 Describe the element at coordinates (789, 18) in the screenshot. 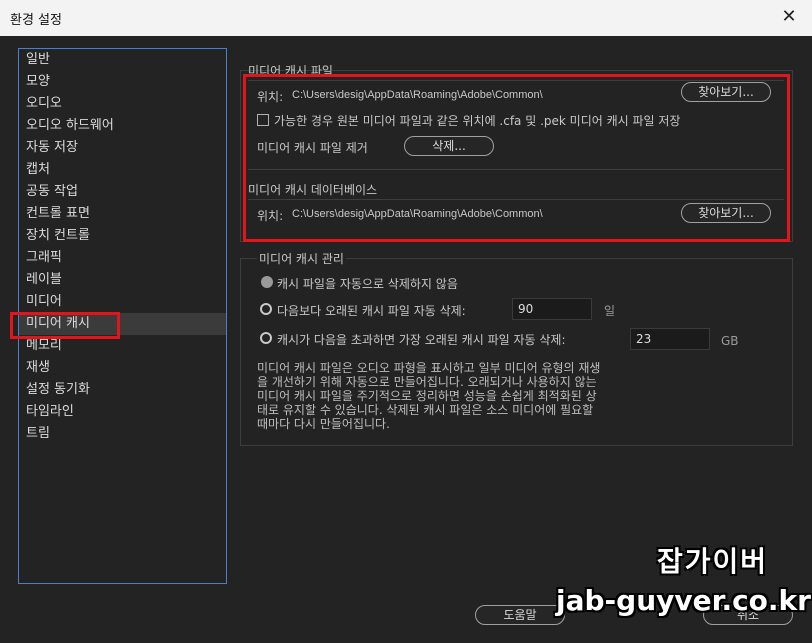

I see `close-icon: ✕` at that location.